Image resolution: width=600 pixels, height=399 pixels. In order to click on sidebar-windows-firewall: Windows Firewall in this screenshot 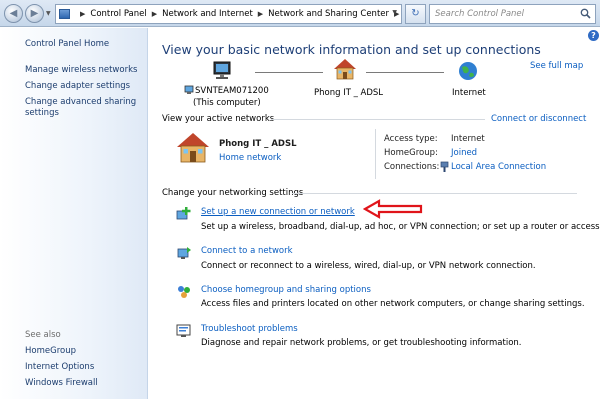, I will do `click(84, 383)`.